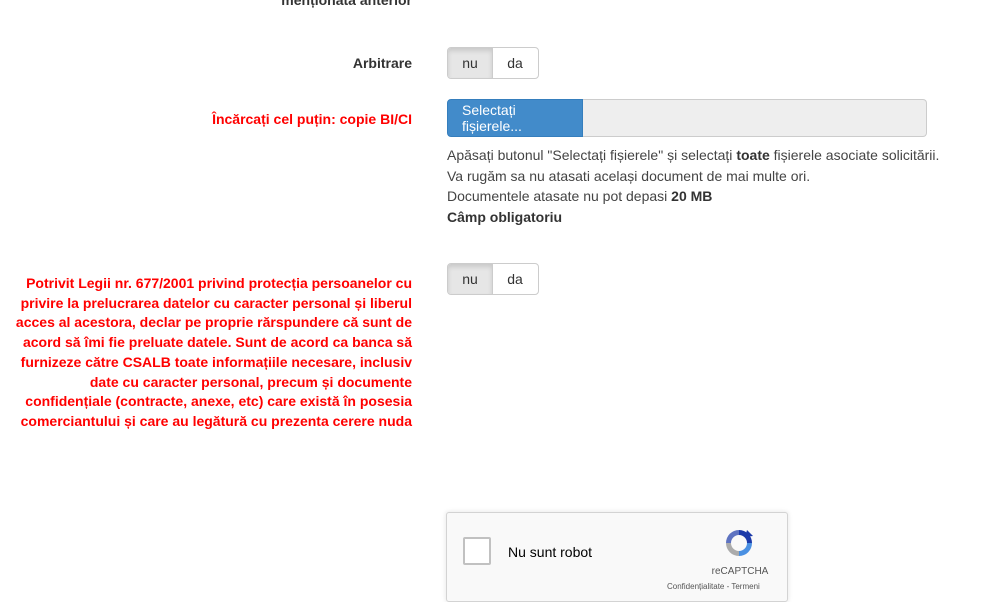 The height and width of the screenshot is (602, 1002). I want to click on arbitration-option-da: da, so click(514, 63).